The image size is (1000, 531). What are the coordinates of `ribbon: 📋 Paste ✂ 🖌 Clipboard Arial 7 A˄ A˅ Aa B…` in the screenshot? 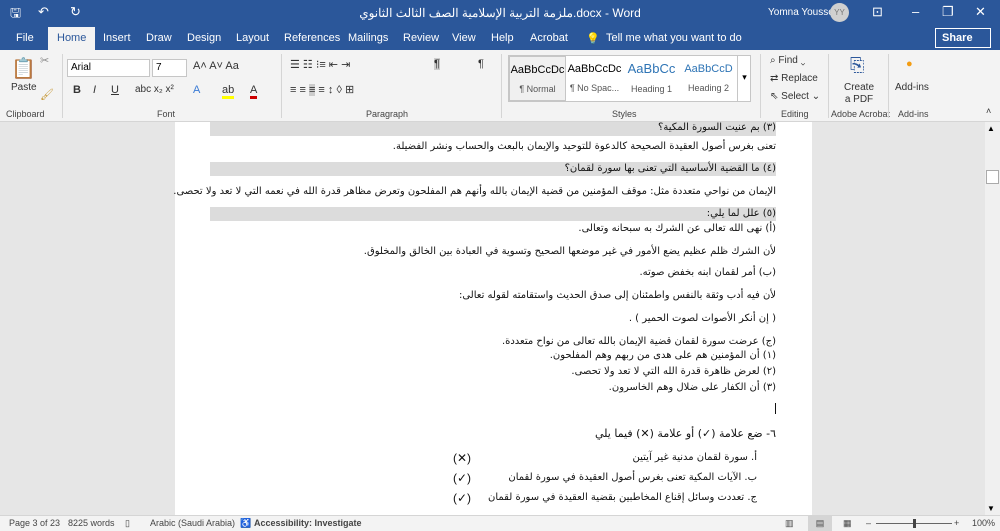 It's located at (500, 86).